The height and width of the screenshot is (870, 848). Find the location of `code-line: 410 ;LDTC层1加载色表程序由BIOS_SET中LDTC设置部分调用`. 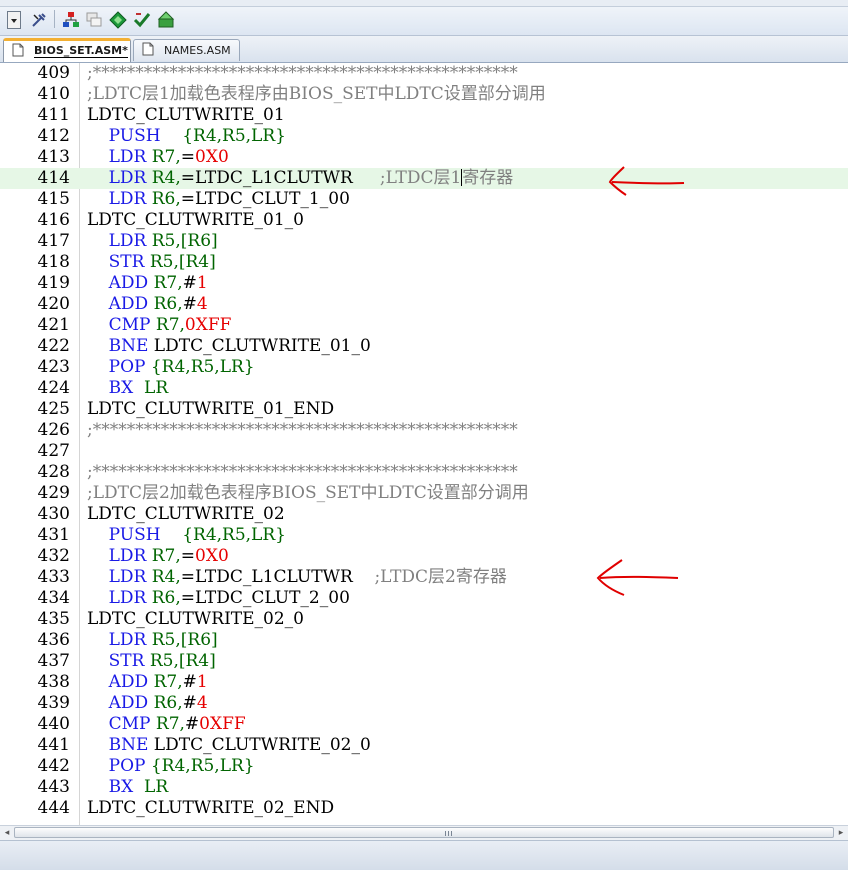

code-line: 410 ;LDTC层1加载色表程序由BIOS_SET中LDTC设置部分调用 is located at coordinates (424, 94).